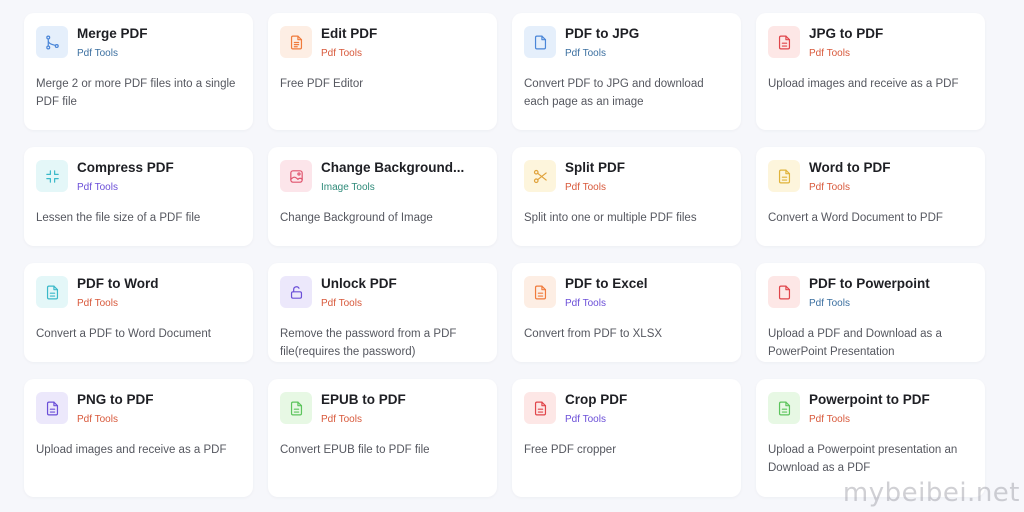 The image size is (1024, 512). I want to click on tool-description: Free PDF cropper, so click(570, 450).